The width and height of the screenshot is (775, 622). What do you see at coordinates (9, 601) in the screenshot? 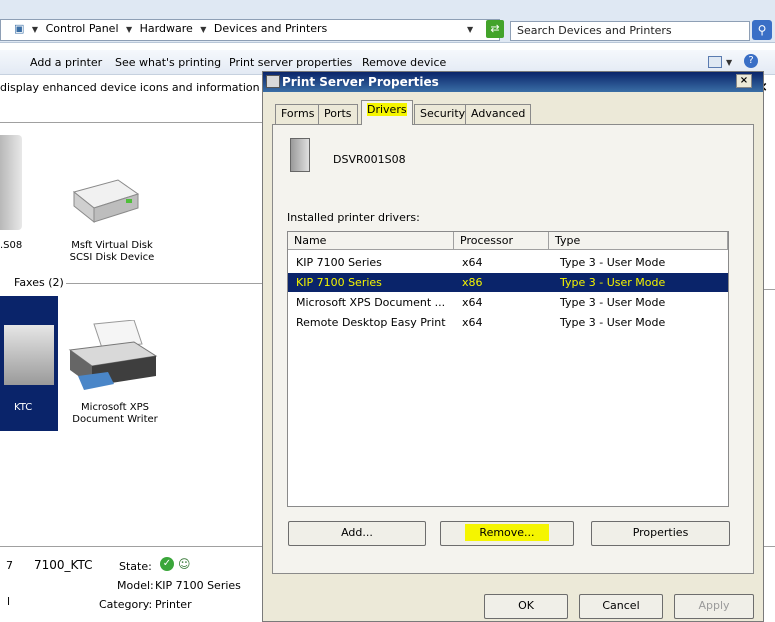
I see `details-mark: l` at bounding box center [9, 601].